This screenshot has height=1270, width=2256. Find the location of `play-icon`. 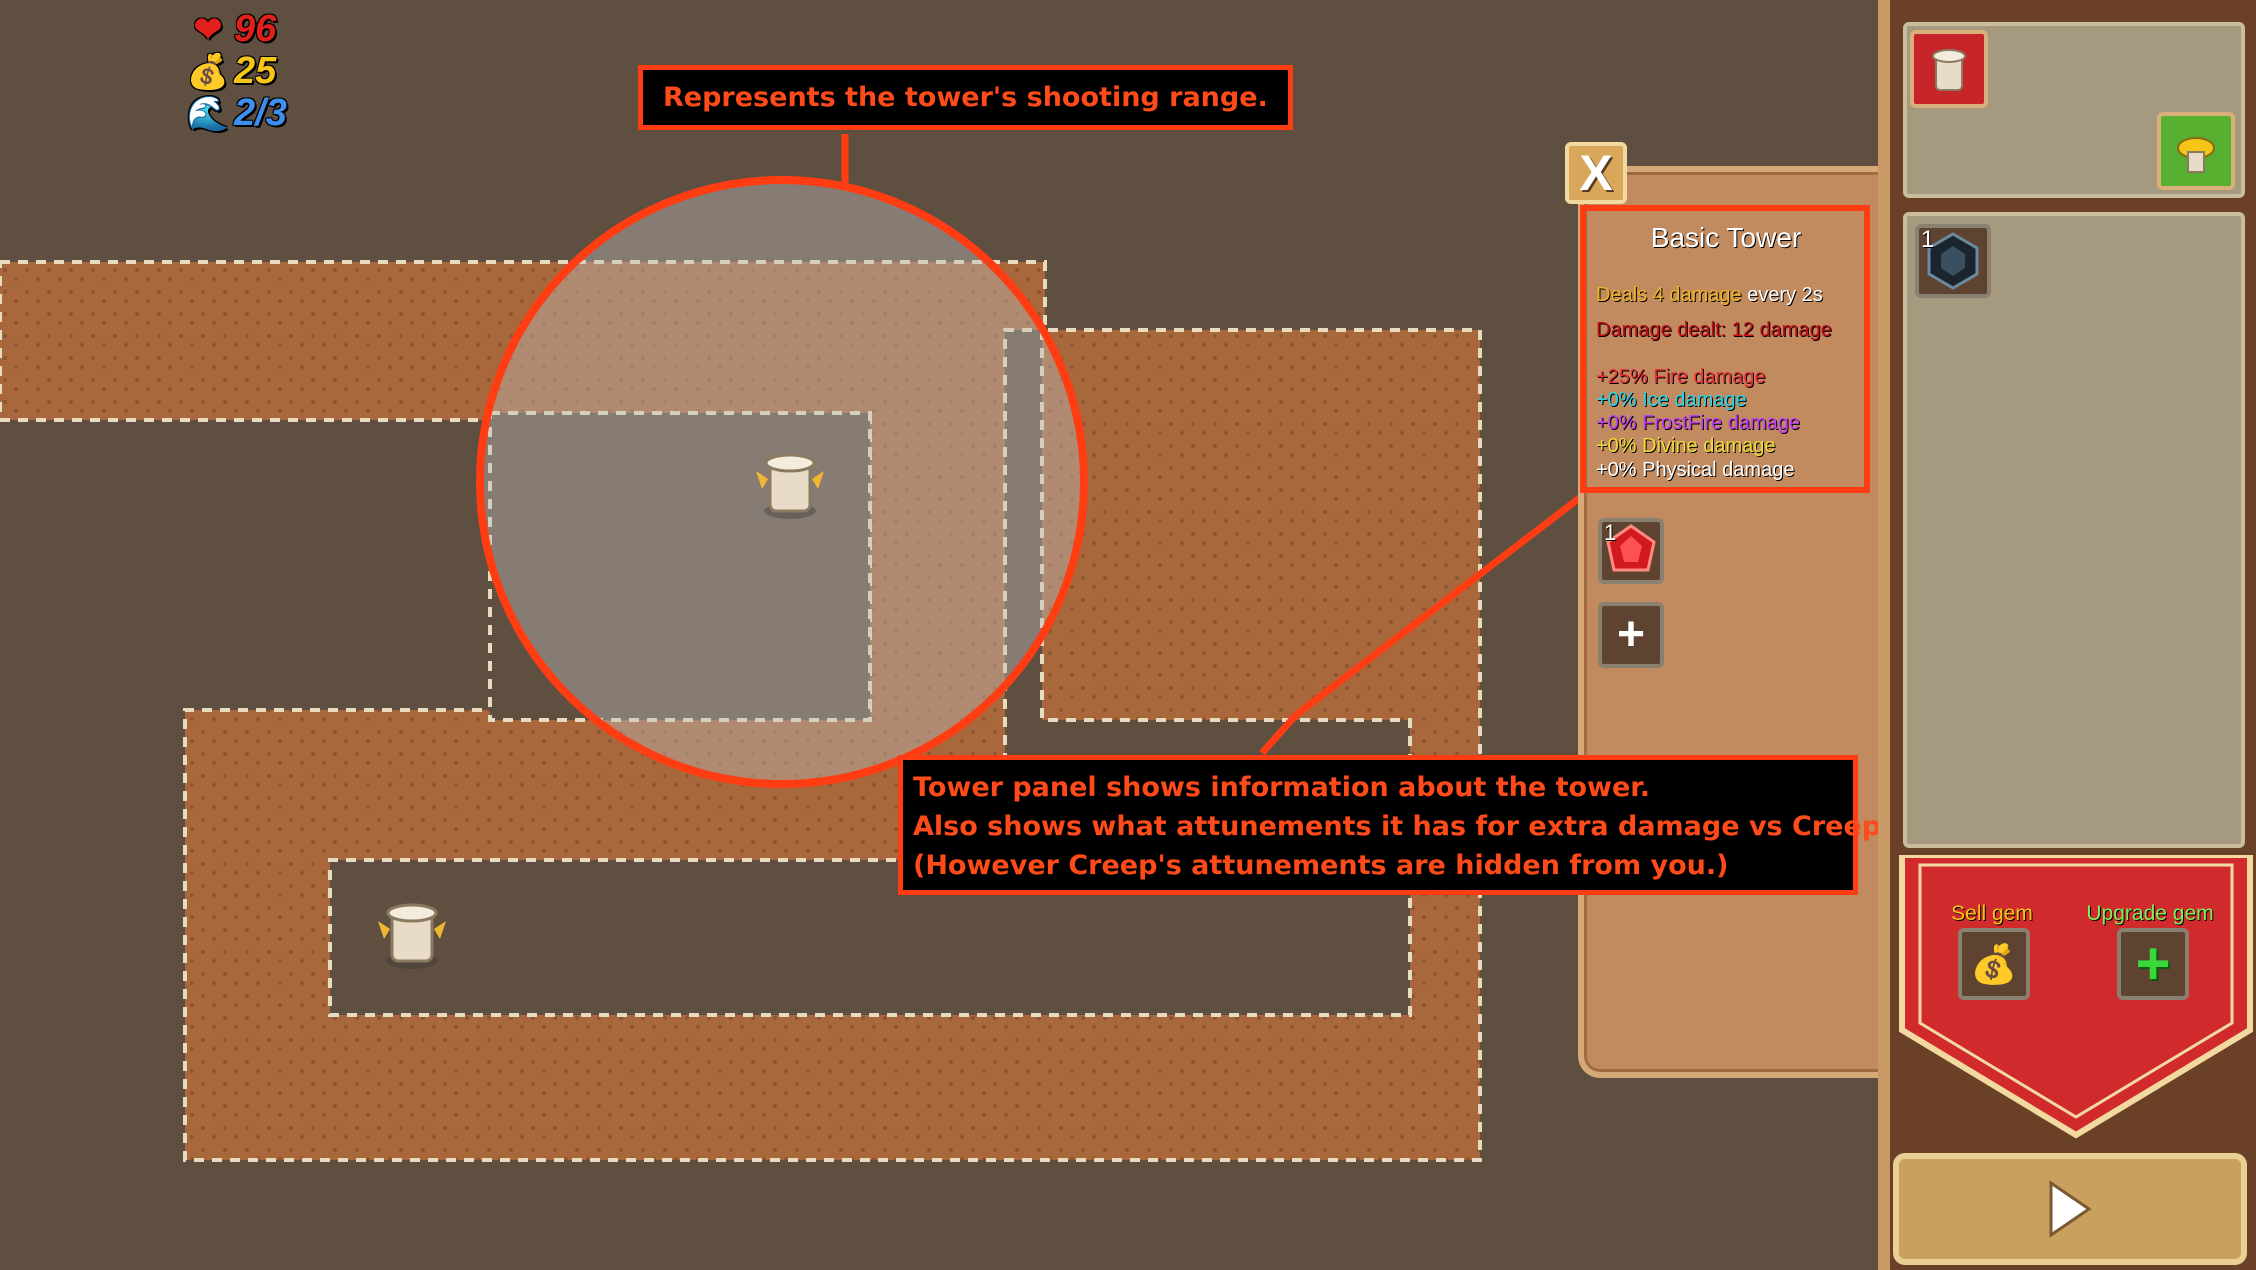

play-icon is located at coordinates (2070, 1209).